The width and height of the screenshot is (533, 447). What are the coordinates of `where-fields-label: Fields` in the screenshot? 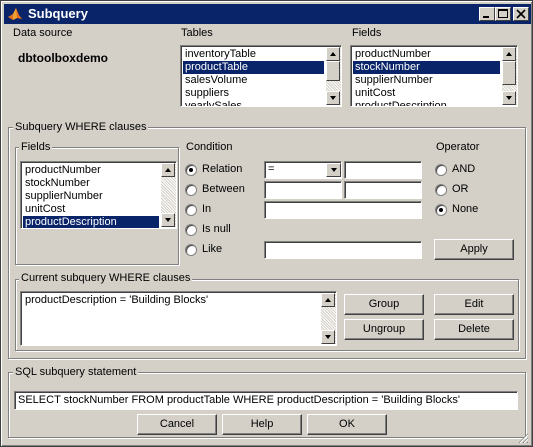 It's located at (36, 147).